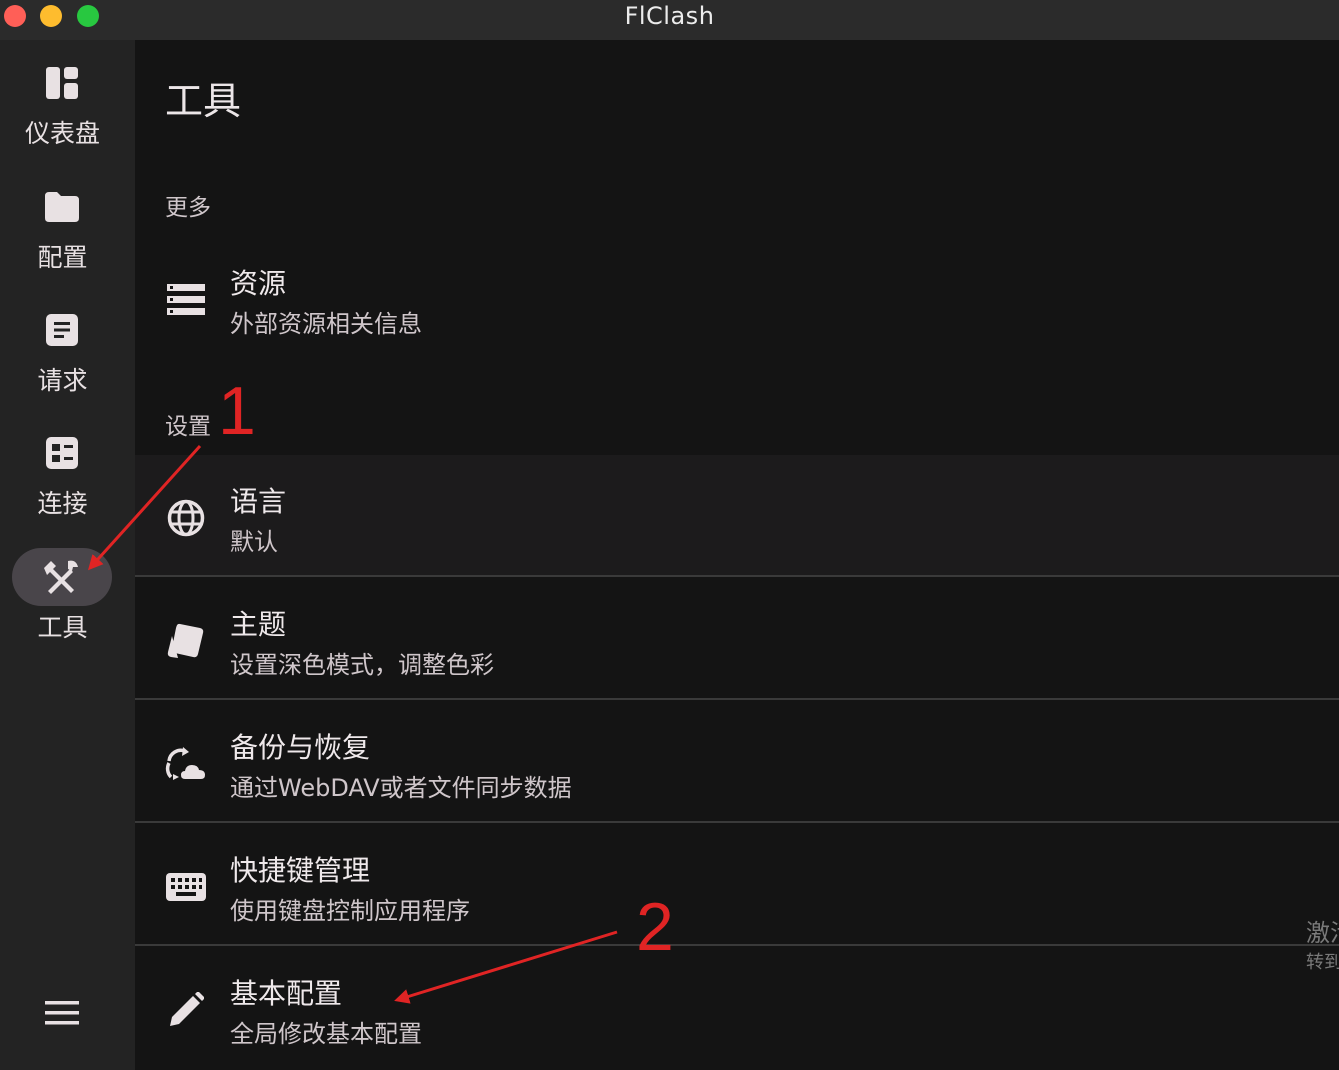 Image resolution: width=1339 pixels, height=1070 pixels. I want to click on edit-icon, so click(186, 1010).